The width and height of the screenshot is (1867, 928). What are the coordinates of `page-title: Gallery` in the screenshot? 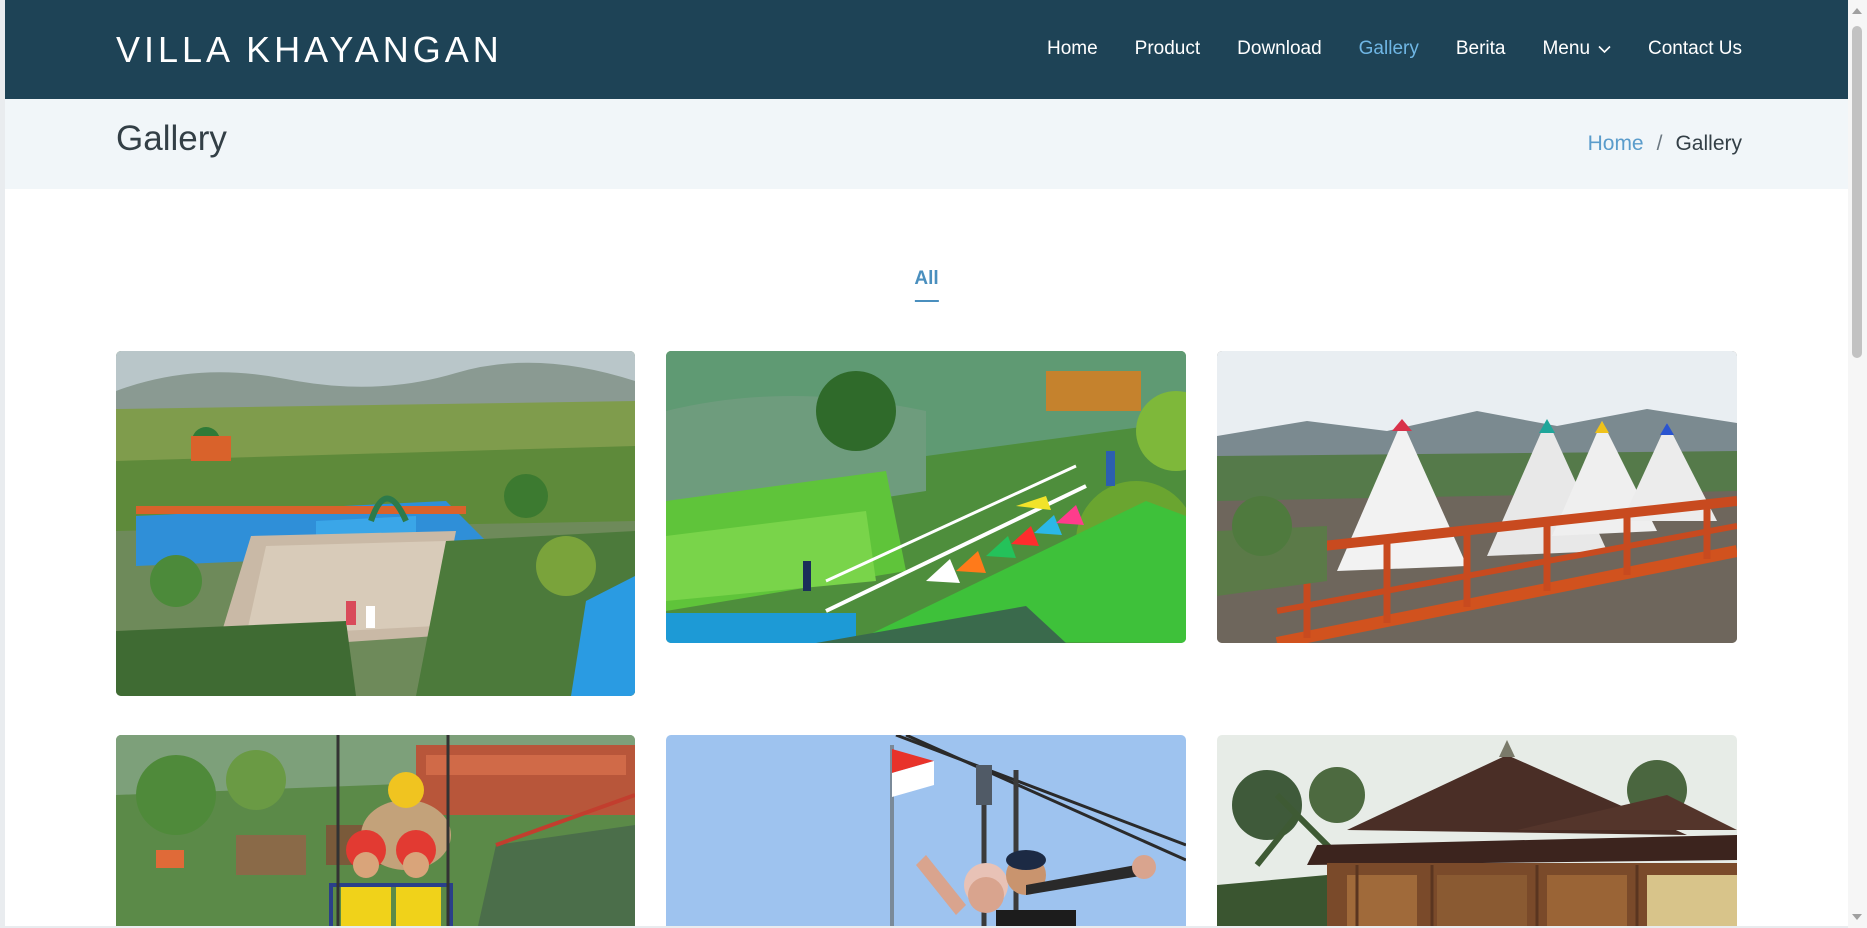 It's located at (171, 138).